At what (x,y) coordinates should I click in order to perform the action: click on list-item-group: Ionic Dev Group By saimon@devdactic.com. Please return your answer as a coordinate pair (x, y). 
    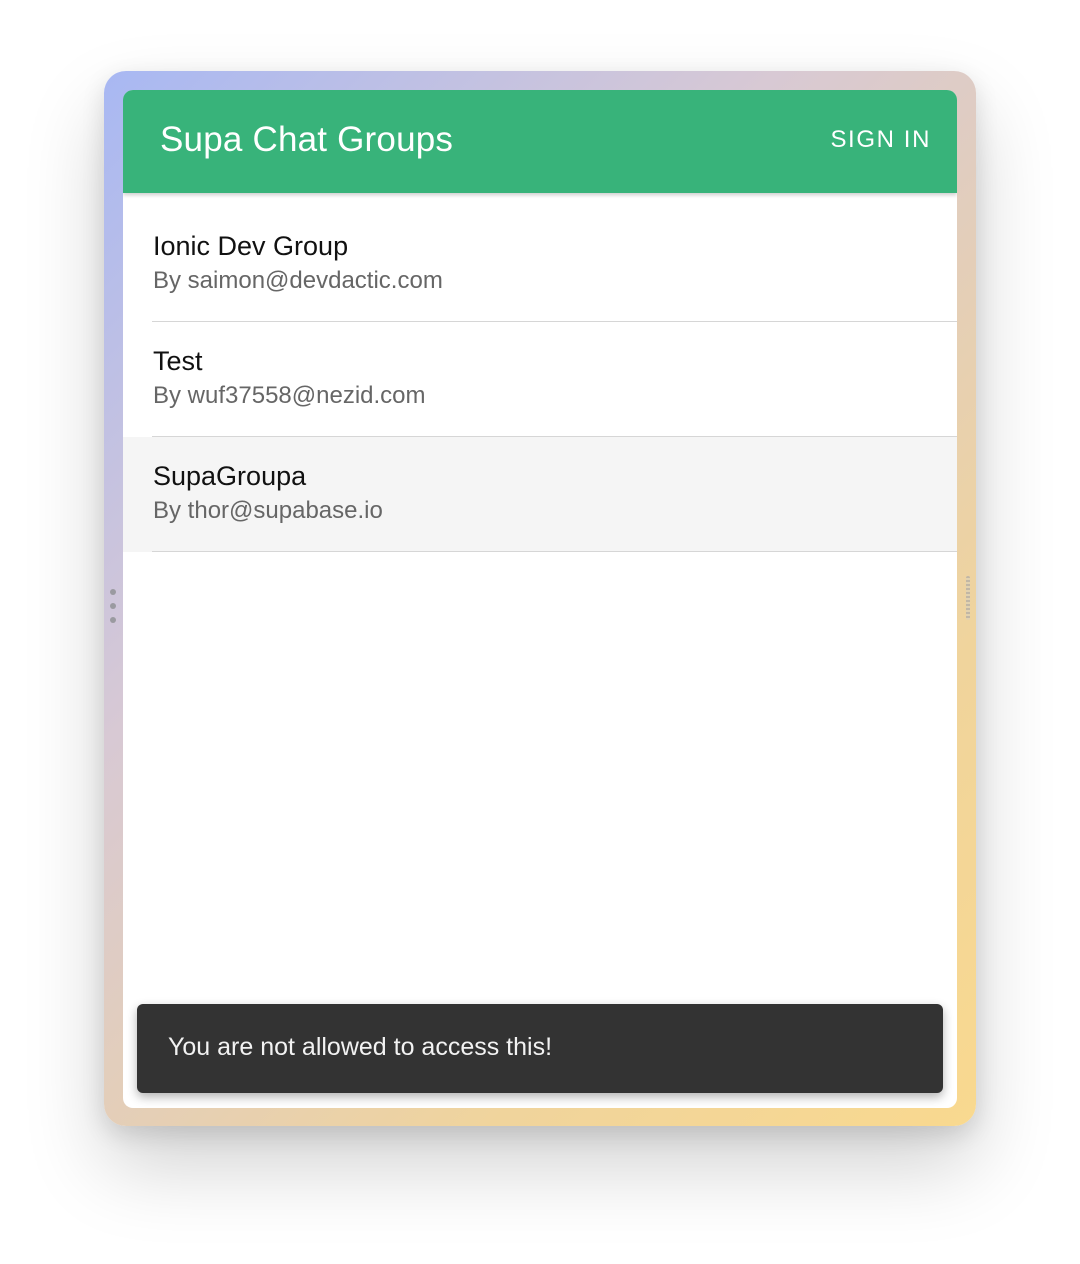
    Looking at the image, I should click on (540, 264).